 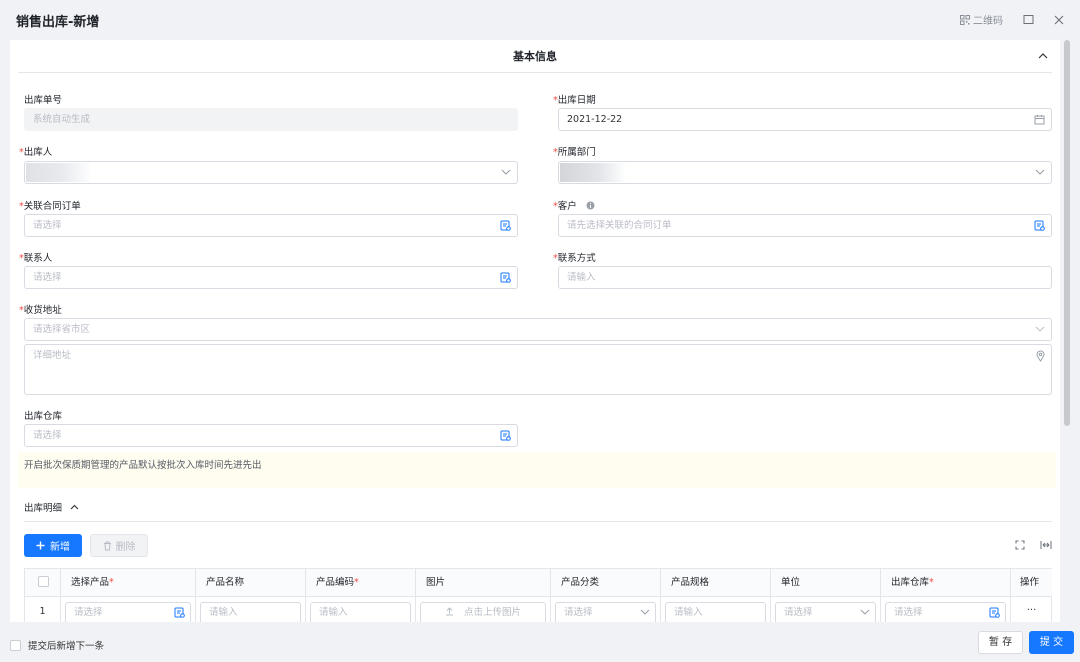 I want to click on column-header: 选择产品*, so click(x=128, y=582).